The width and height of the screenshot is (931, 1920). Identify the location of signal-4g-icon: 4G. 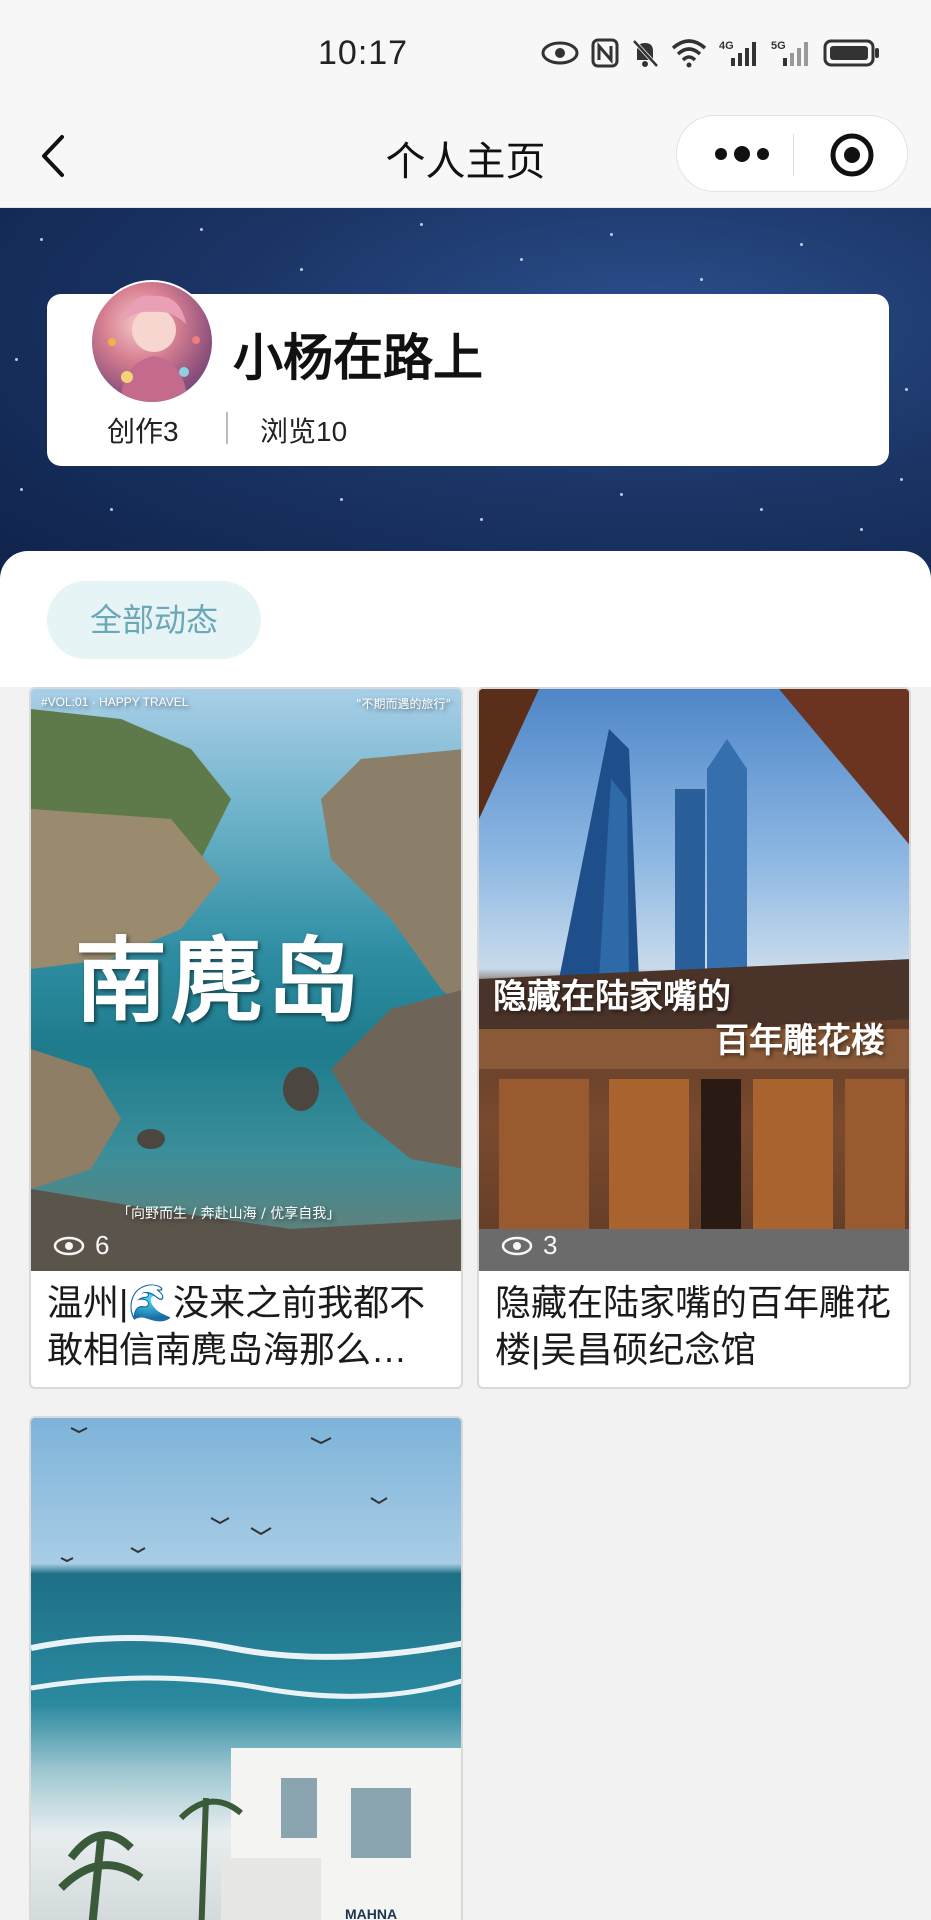
(739, 53).